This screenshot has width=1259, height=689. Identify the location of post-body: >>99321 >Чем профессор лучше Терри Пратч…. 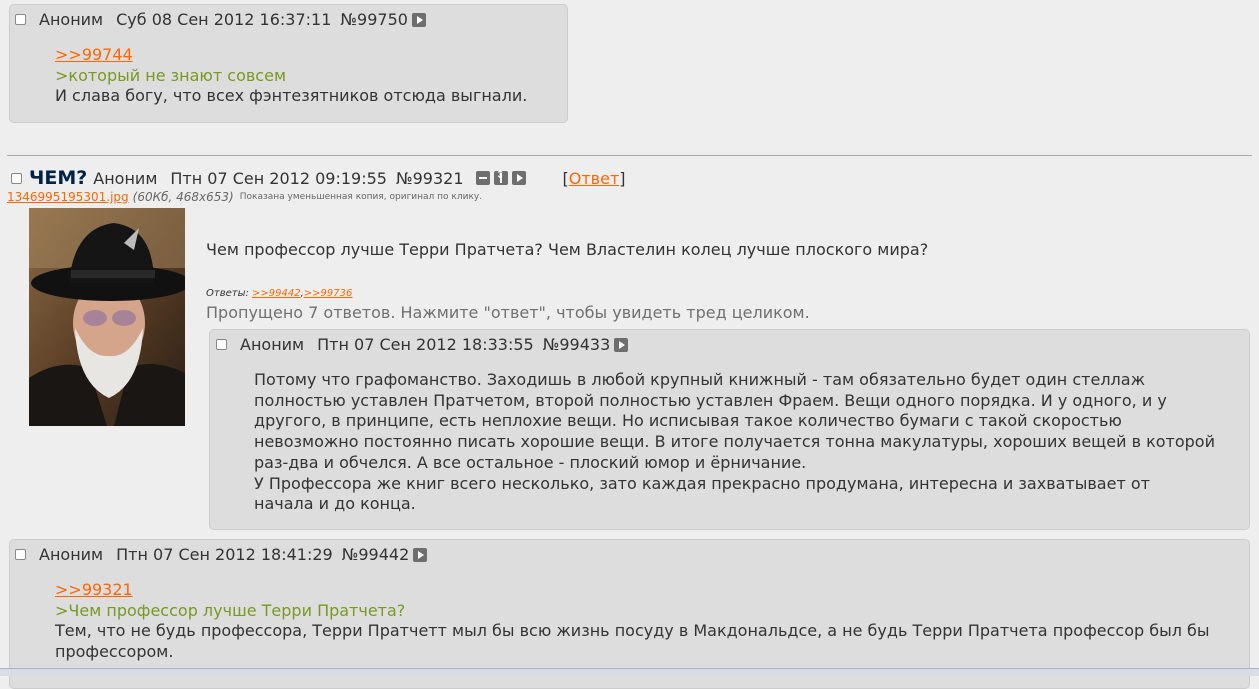
(632, 621).